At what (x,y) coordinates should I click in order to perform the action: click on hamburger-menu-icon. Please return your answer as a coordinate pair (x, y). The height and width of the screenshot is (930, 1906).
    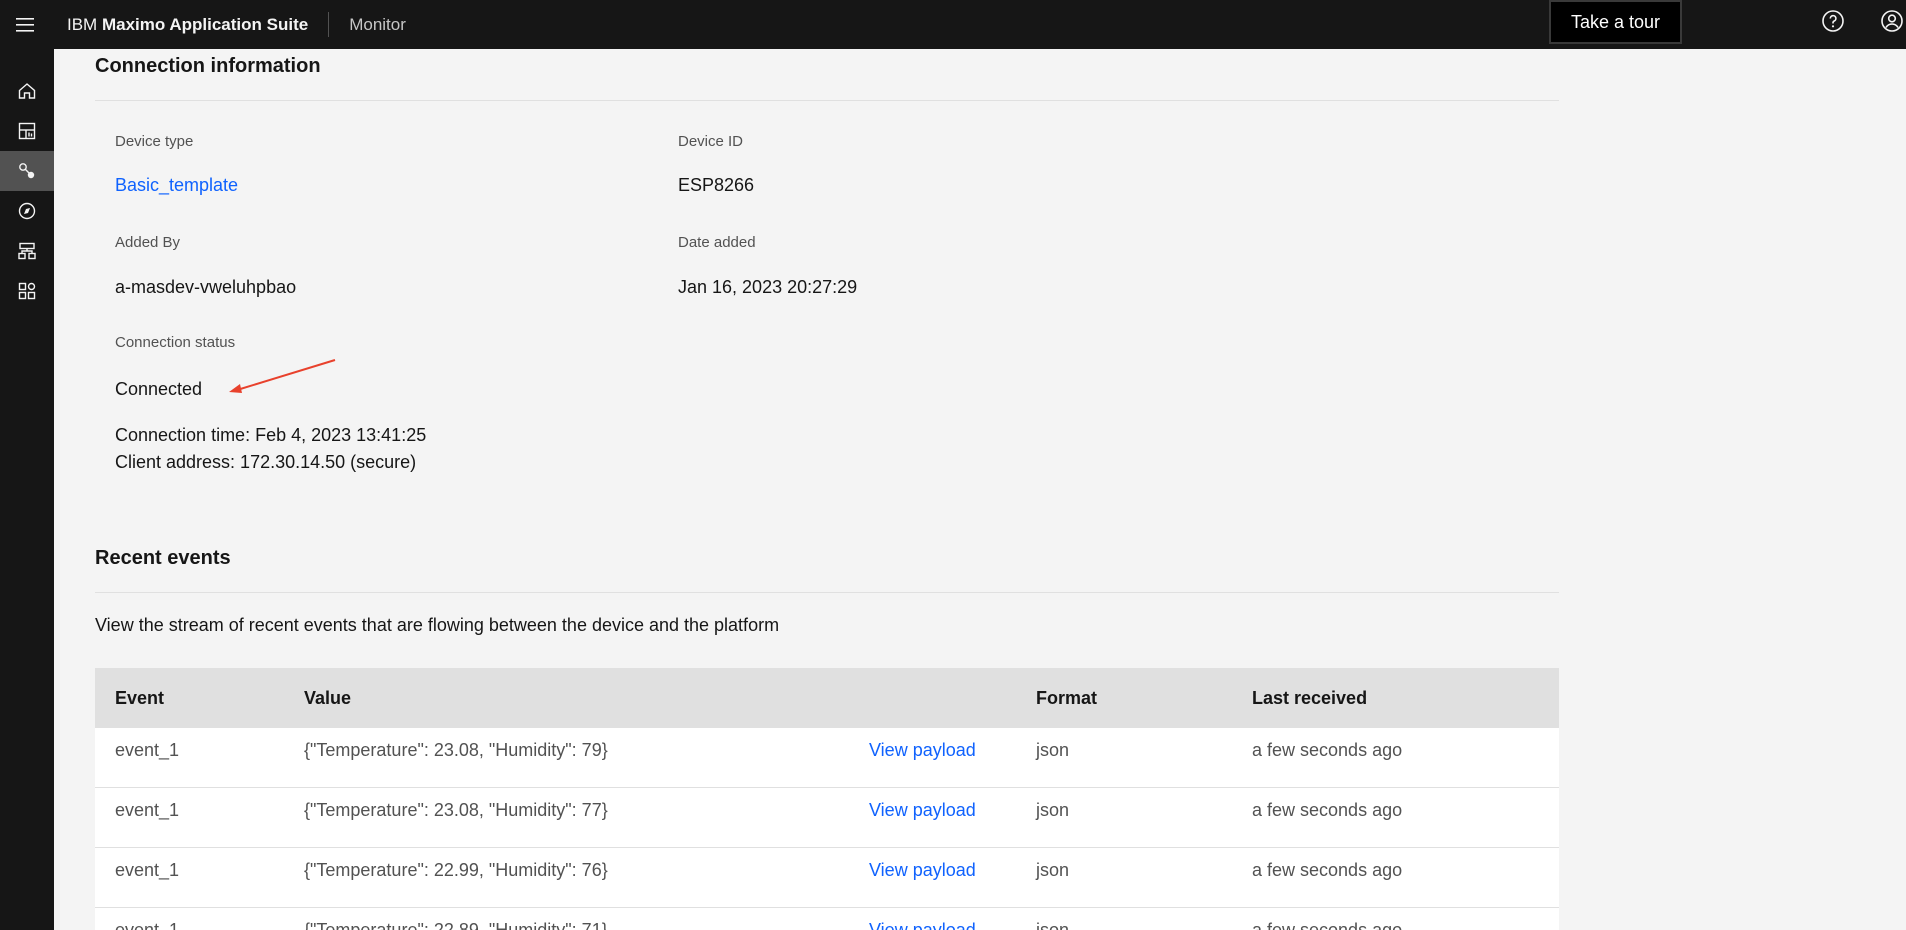
    Looking at the image, I should click on (24, 24).